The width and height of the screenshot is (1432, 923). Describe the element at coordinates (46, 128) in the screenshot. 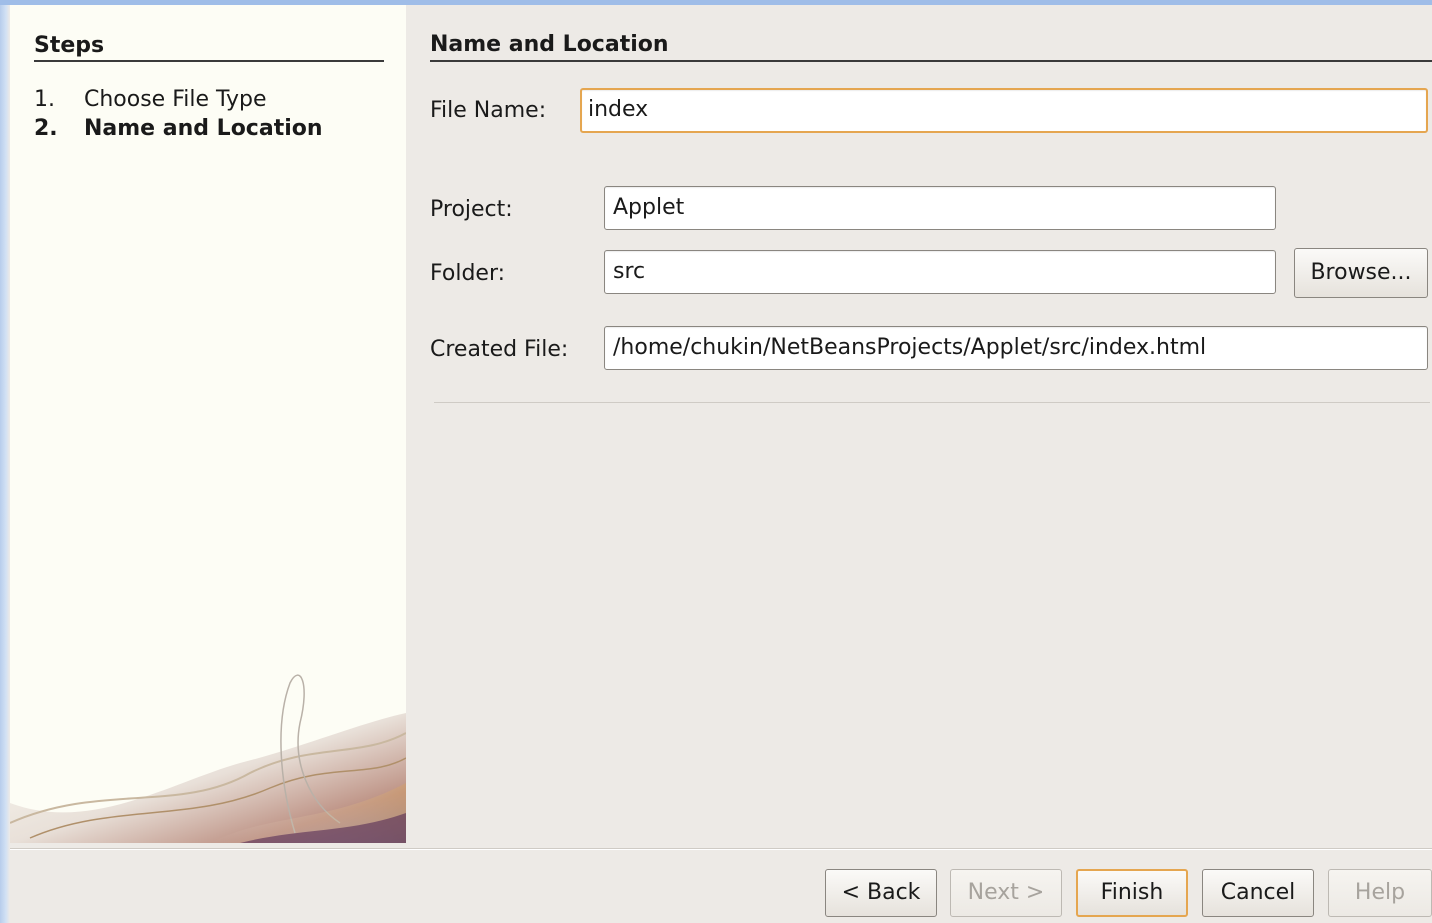

I see `step-number: 2.` at that location.